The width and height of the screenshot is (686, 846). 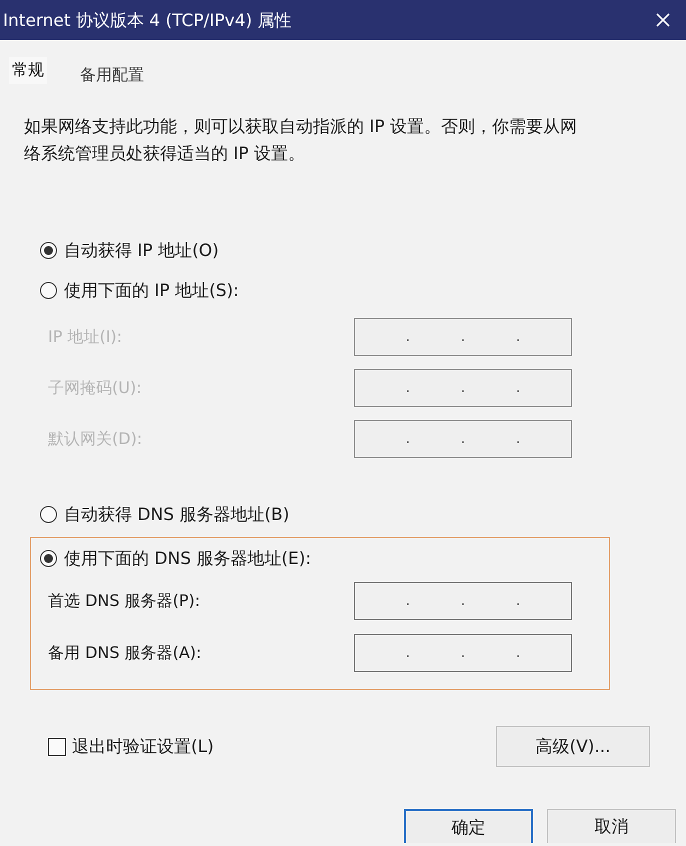 I want to click on checkbox, so click(x=57, y=747).